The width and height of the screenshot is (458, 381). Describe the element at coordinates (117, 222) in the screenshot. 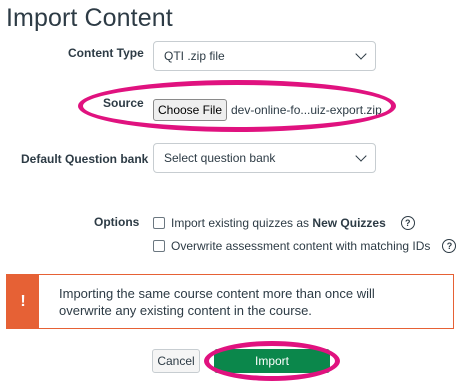

I see `options-label: Options` at that location.